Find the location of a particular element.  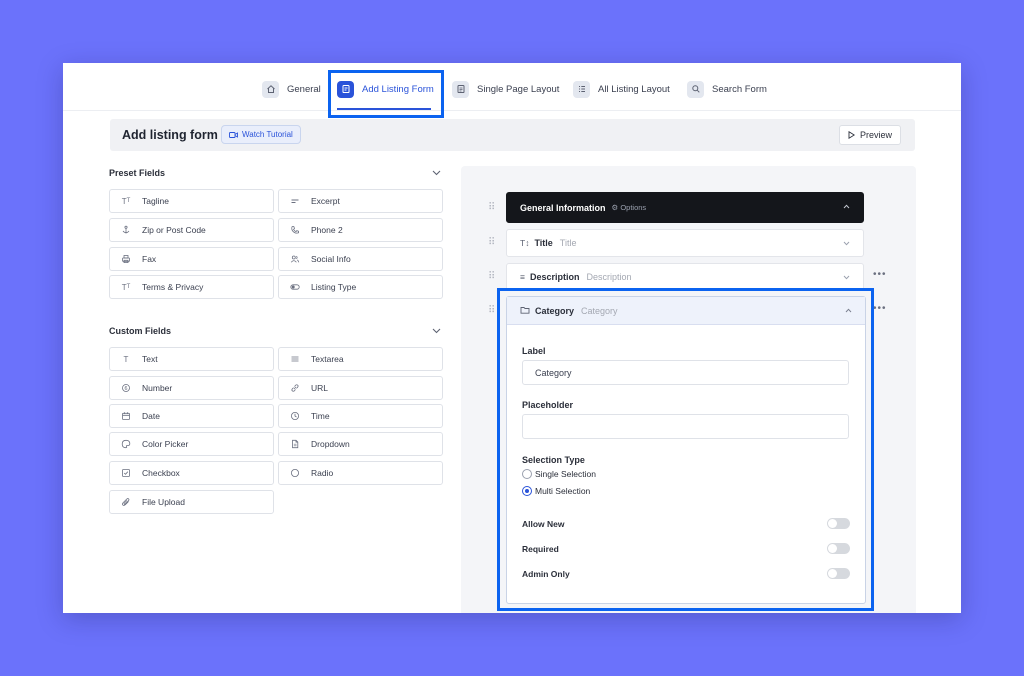

custom-field-url: URL is located at coordinates (360, 388).